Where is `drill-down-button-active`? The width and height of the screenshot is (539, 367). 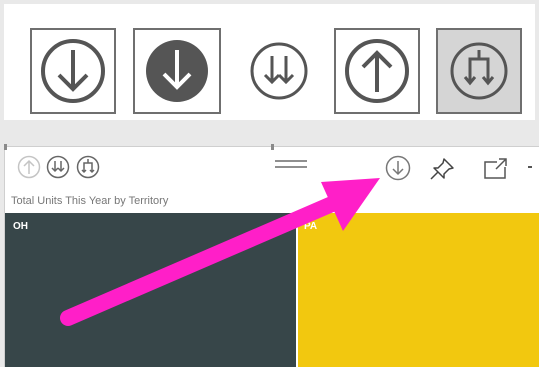
drill-down-button-active is located at coordinates (73, 71).